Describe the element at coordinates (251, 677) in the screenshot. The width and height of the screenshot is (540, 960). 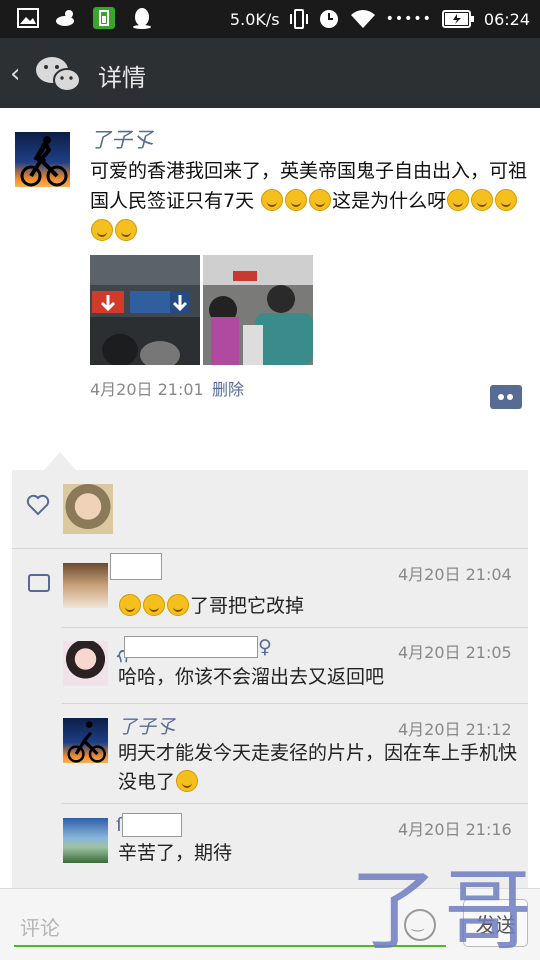
I see `comment-body: 哈哈，你该不会溜出去又返回吧` at that location.